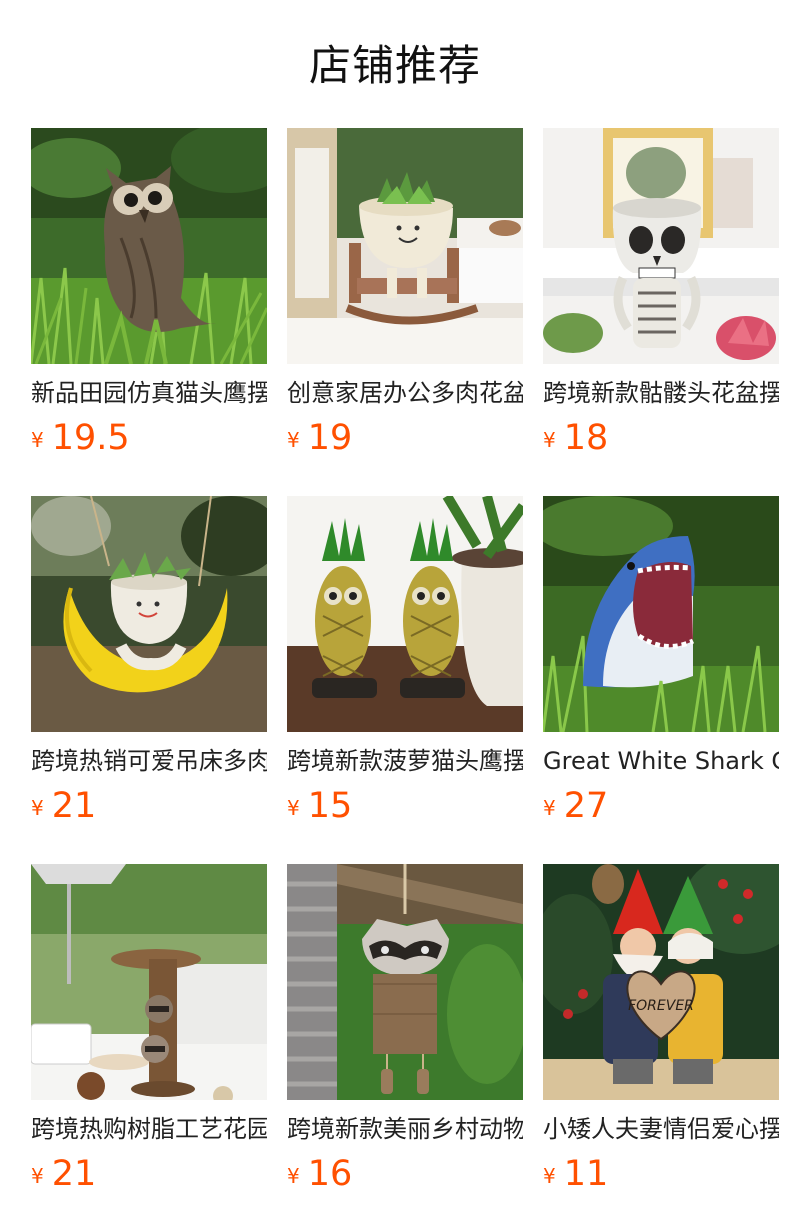  I want to click on product-price: ¥19.5, so click(80, 438).